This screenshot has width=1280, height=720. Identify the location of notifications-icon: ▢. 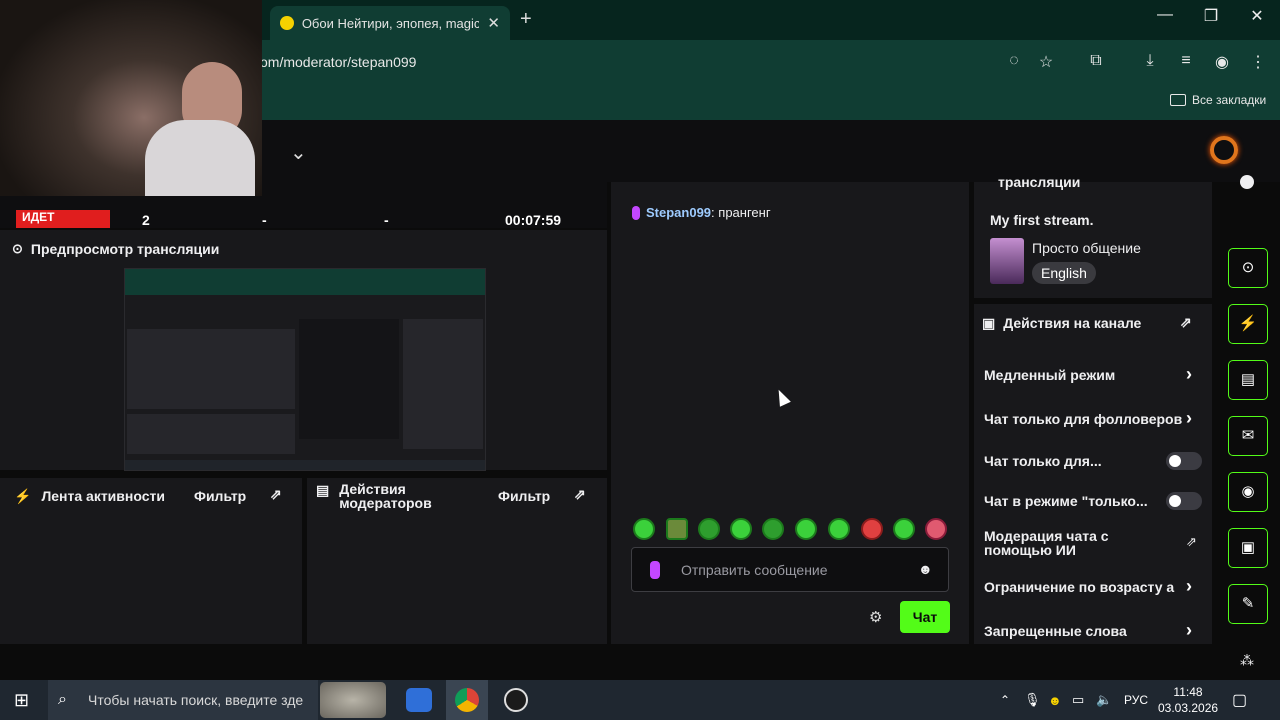
(1239, 700).